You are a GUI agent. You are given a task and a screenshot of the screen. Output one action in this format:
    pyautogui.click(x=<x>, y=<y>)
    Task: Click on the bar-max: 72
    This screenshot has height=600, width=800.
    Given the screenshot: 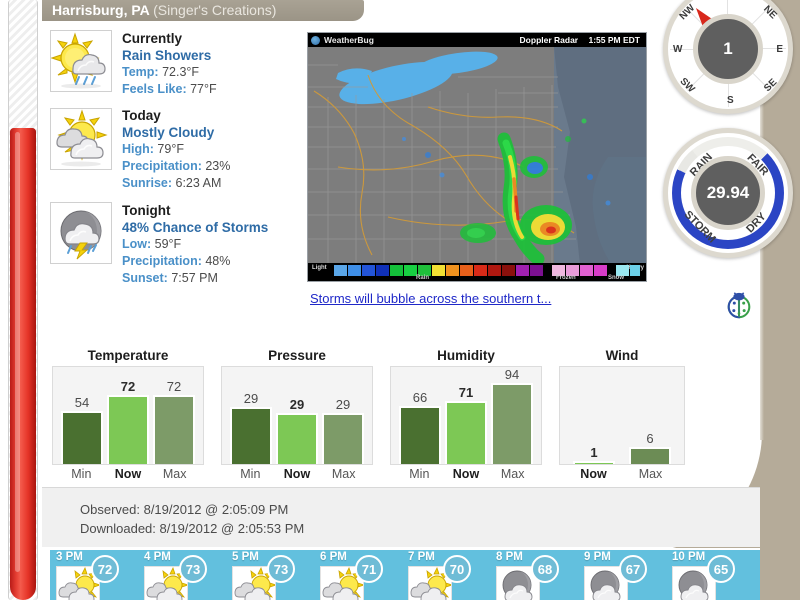 What is the action you would take?
    pyautogui.click(x=174, y=415)
    